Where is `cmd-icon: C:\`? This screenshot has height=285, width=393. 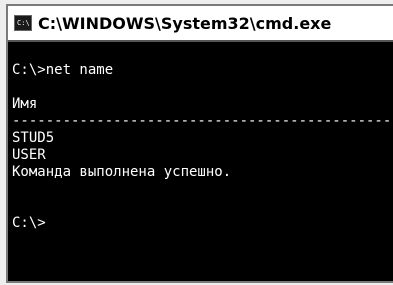
cmd-icon: C:\ is located at coordinates (23, 23).